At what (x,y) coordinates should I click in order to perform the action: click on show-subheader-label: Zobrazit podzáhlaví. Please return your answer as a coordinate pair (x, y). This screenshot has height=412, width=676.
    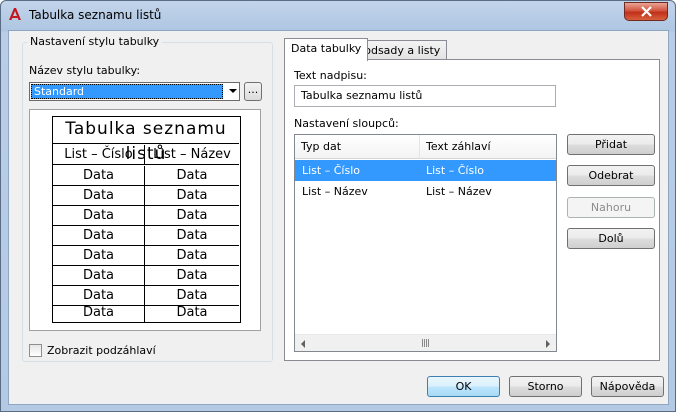
    Looking at the image, I should click on (101, 350).